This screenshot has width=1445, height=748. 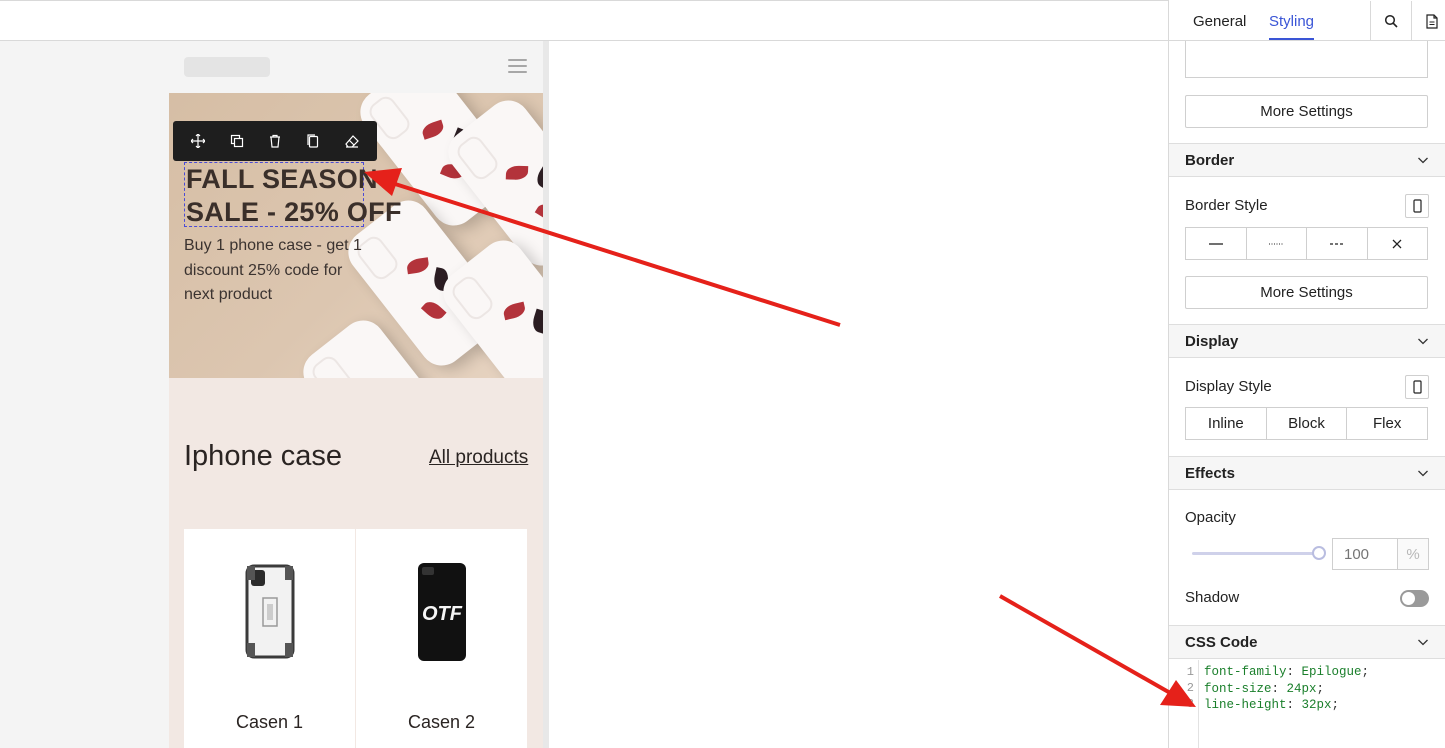 What do you see at coordinates (263, 270) in the screenshot?
I see `hero-description-line: discount 25% code for` at bounding box center [263, 270].